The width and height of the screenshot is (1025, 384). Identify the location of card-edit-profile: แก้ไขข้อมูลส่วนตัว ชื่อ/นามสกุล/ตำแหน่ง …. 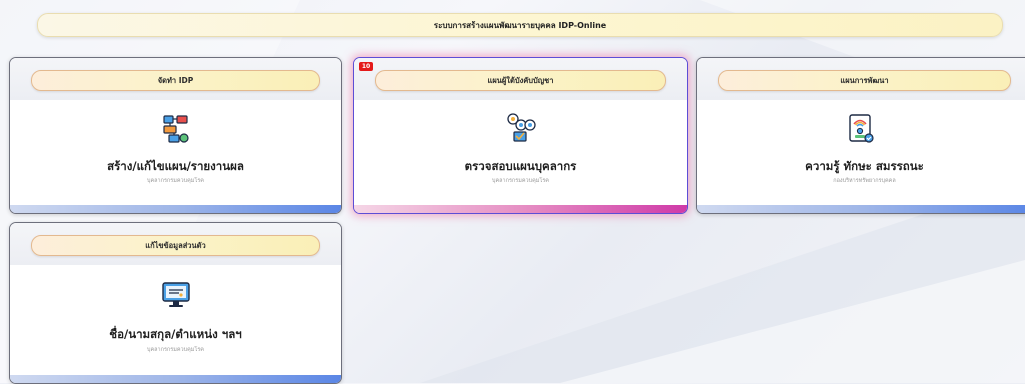
(175, 303).